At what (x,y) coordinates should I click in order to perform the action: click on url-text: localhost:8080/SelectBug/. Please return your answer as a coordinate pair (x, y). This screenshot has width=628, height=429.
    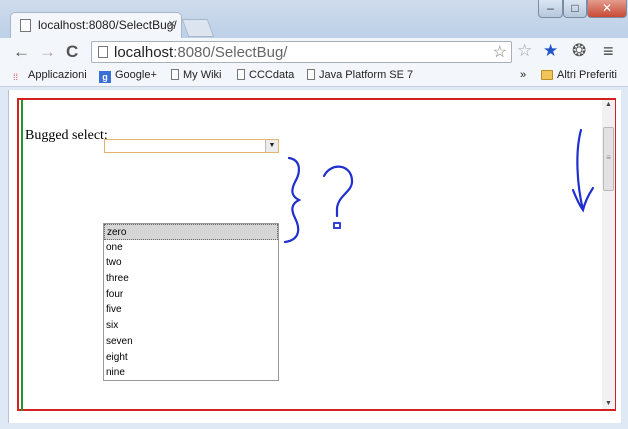
    Looking at the image, I should click on (201, 52).